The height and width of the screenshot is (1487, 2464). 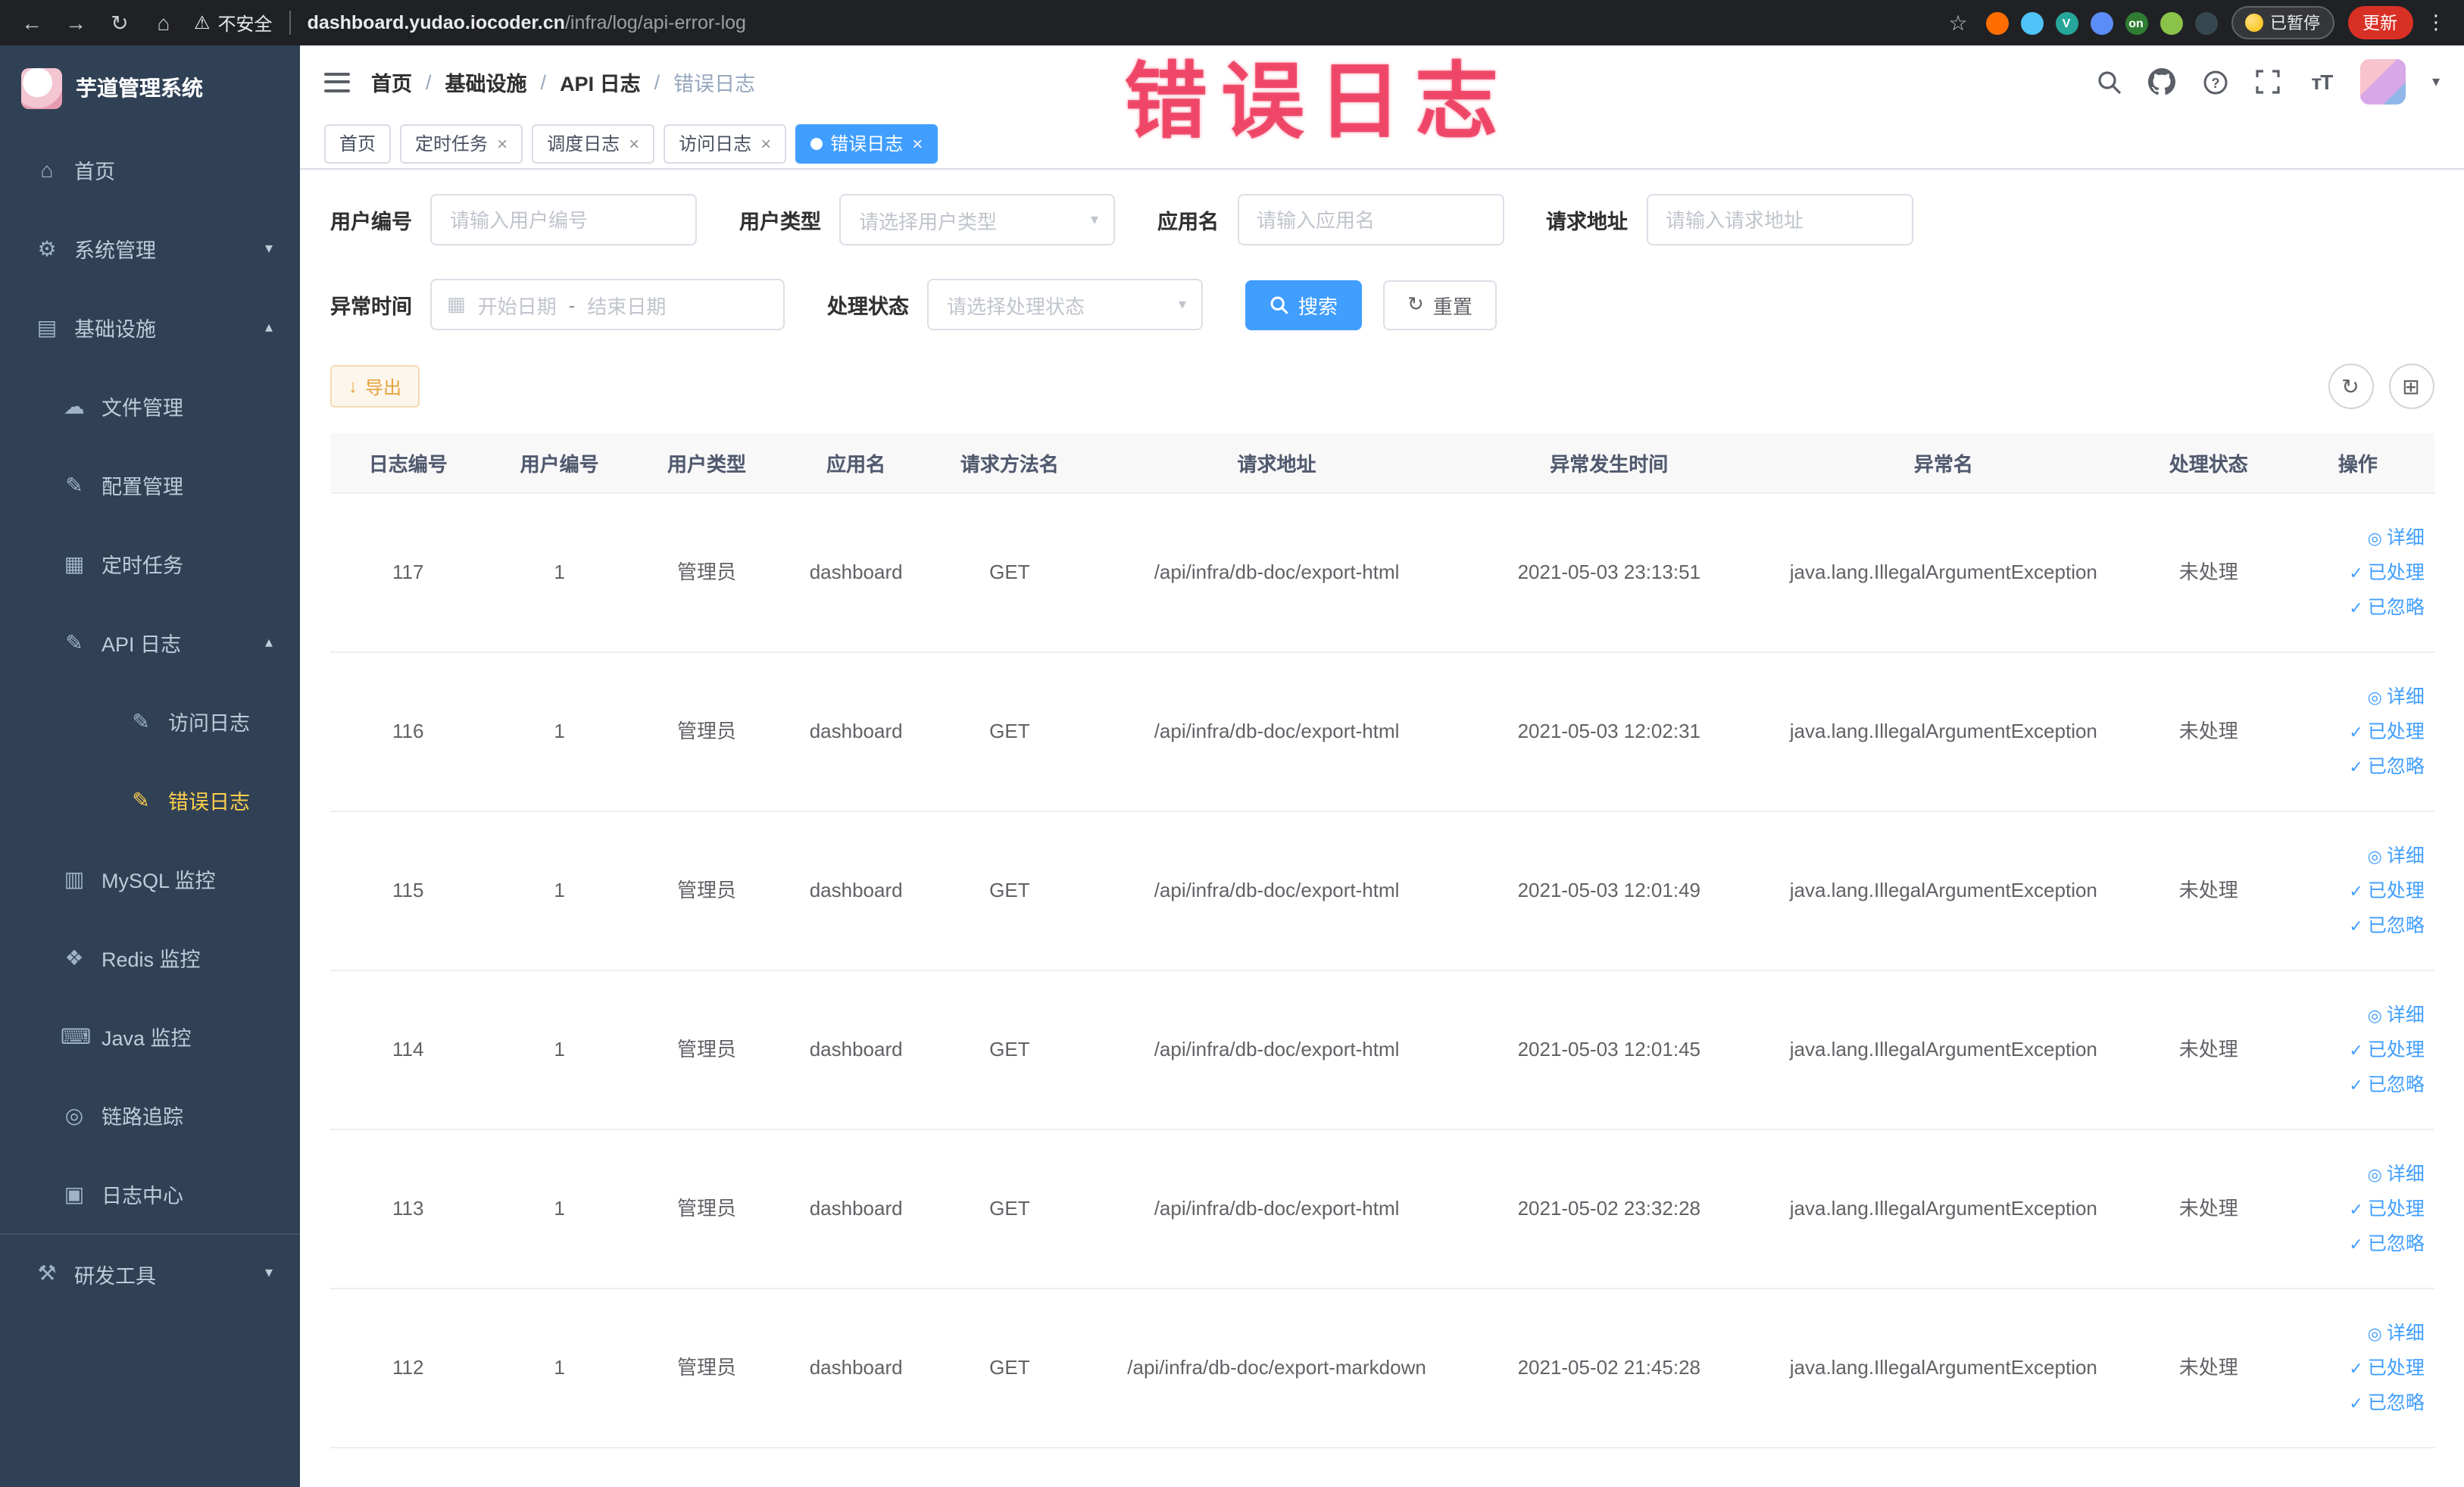 What do you see at coordinates (2436, 23) in the screenshot?
I see `browser-menu-icon: ⋮` at bounding box center [2436, 23].